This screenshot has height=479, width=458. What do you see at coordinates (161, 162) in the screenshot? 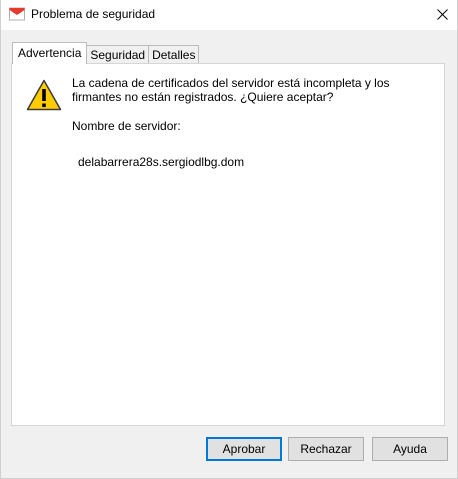
I see `server-name-value: delabarrera28s.sergiodlbg.dom` at bounding box center [161, 162].